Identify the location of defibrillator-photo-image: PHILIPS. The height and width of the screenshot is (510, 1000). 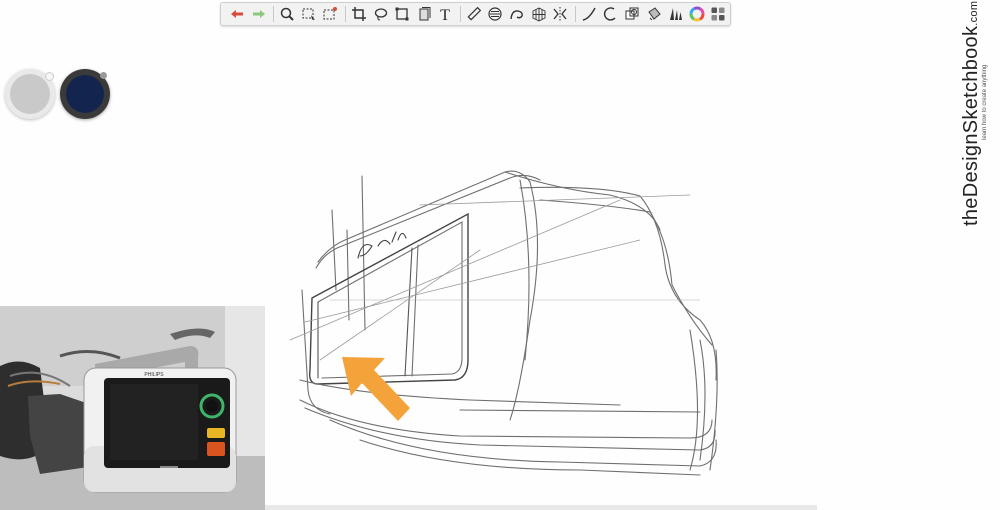
(132, 408).